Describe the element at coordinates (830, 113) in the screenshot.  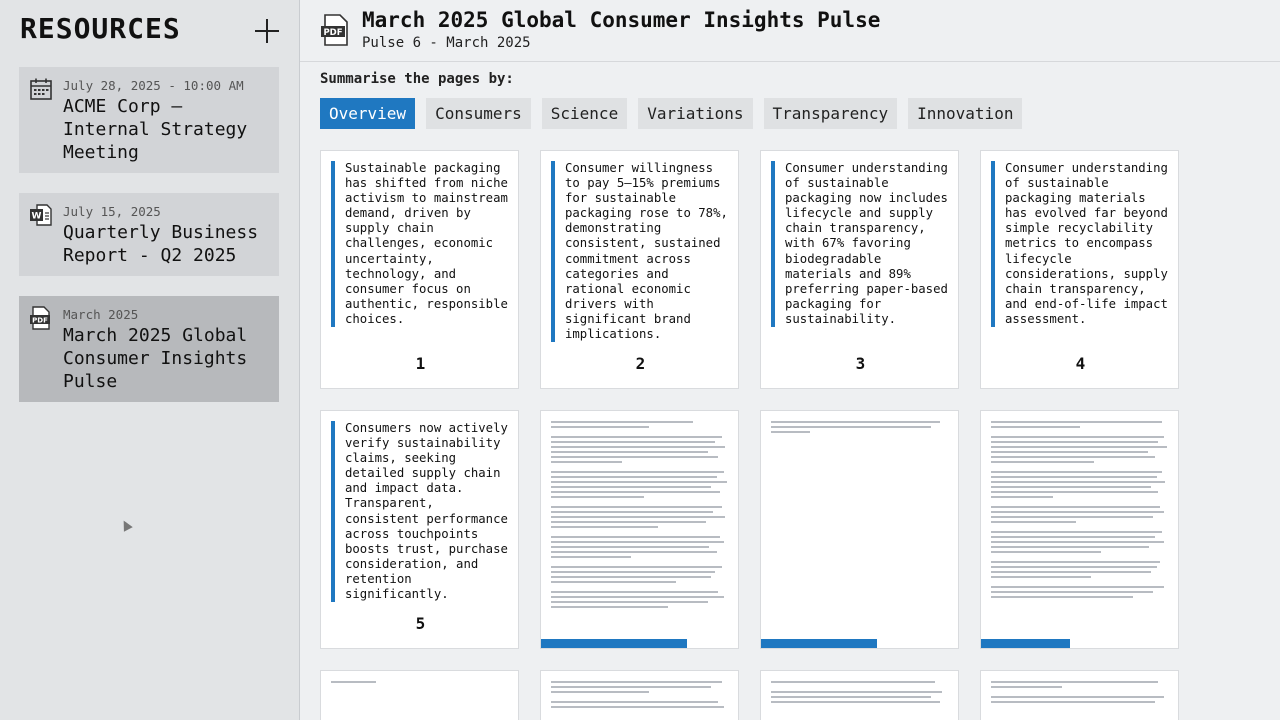
I see `tab-transparency: Transparency` at that location.